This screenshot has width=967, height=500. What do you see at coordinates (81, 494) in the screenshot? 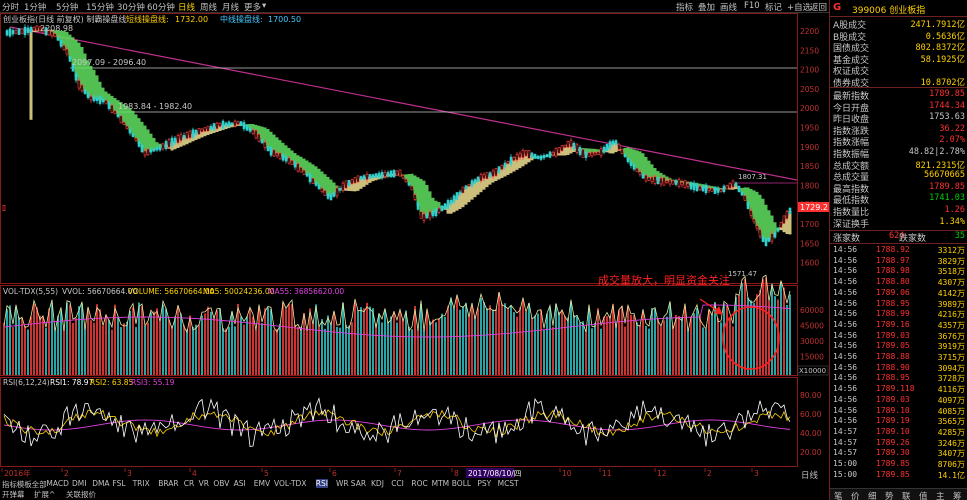
I see `bottom-action-button: 关联报价` at bounding box center [81, 494].